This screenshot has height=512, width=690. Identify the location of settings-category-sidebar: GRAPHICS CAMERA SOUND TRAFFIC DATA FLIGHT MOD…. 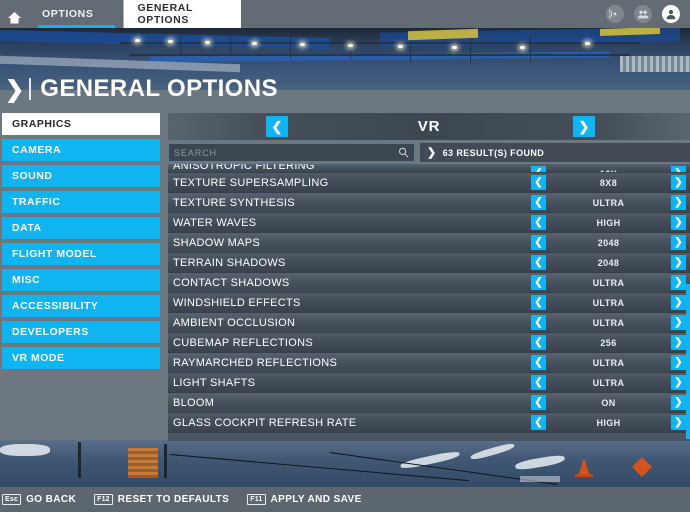
(81, 243).